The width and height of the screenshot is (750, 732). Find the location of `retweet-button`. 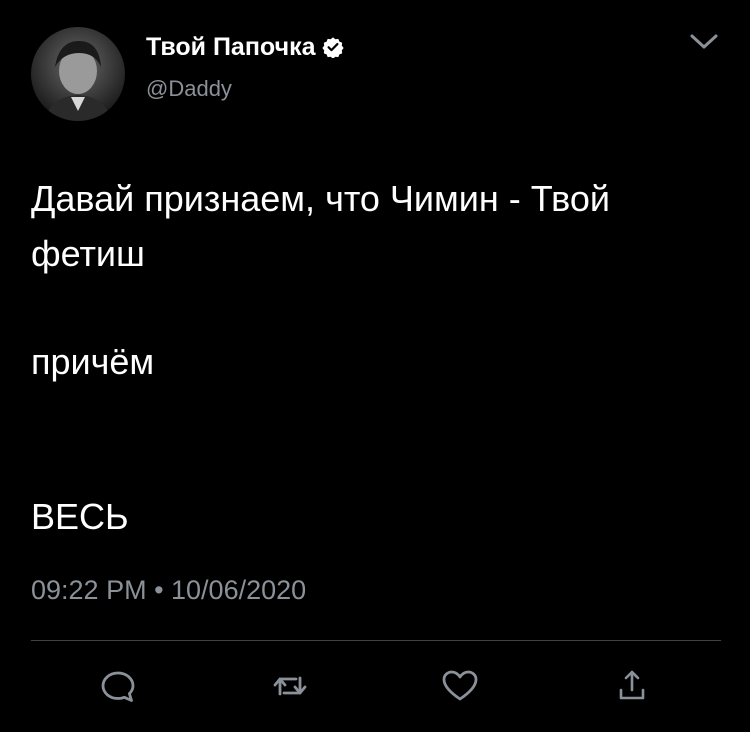

retweet-button is located at coordinates (290, 686).